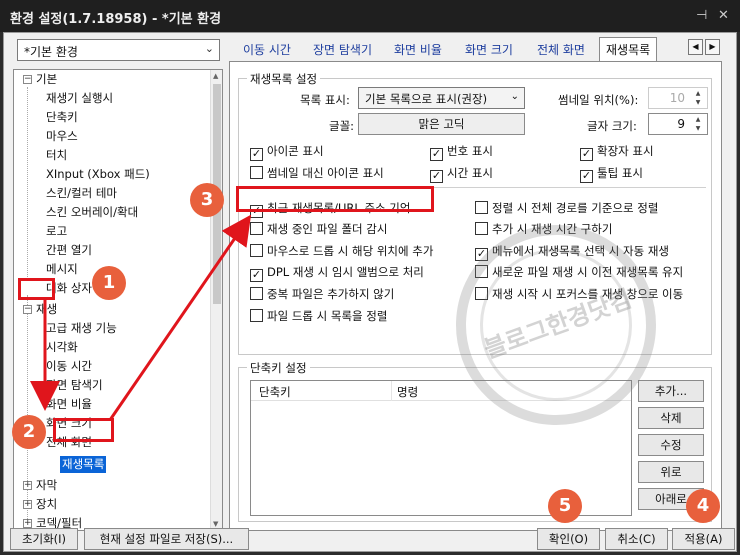 The image size is (740, 555). What do you see at coordinates (284, 79) in the screenshot?
I see `group-title: 재생목록 설정` at bounding box center [284, 79].